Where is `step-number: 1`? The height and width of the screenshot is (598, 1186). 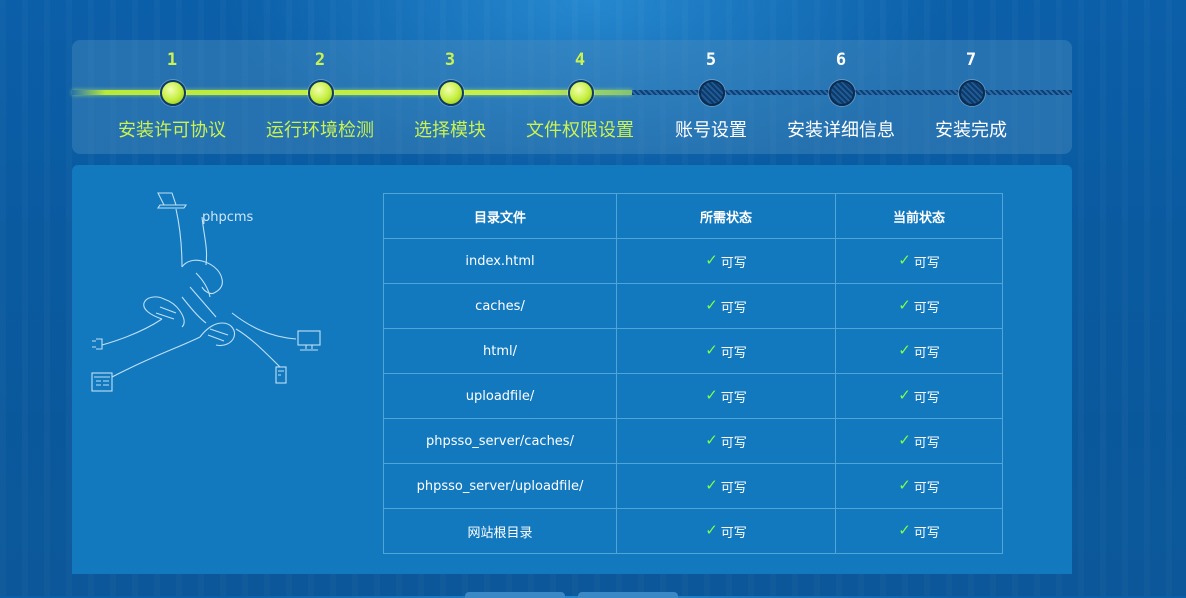 step-number: 1 is located at coordinates (172, 60).